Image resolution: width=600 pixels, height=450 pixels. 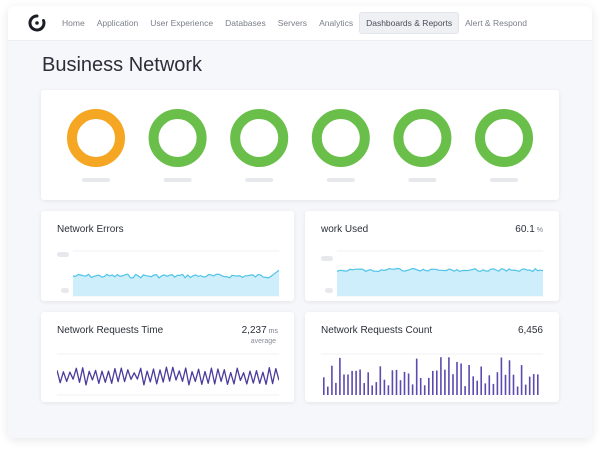 I want to click on value-text: 2,237, so click(x=254, y=330).